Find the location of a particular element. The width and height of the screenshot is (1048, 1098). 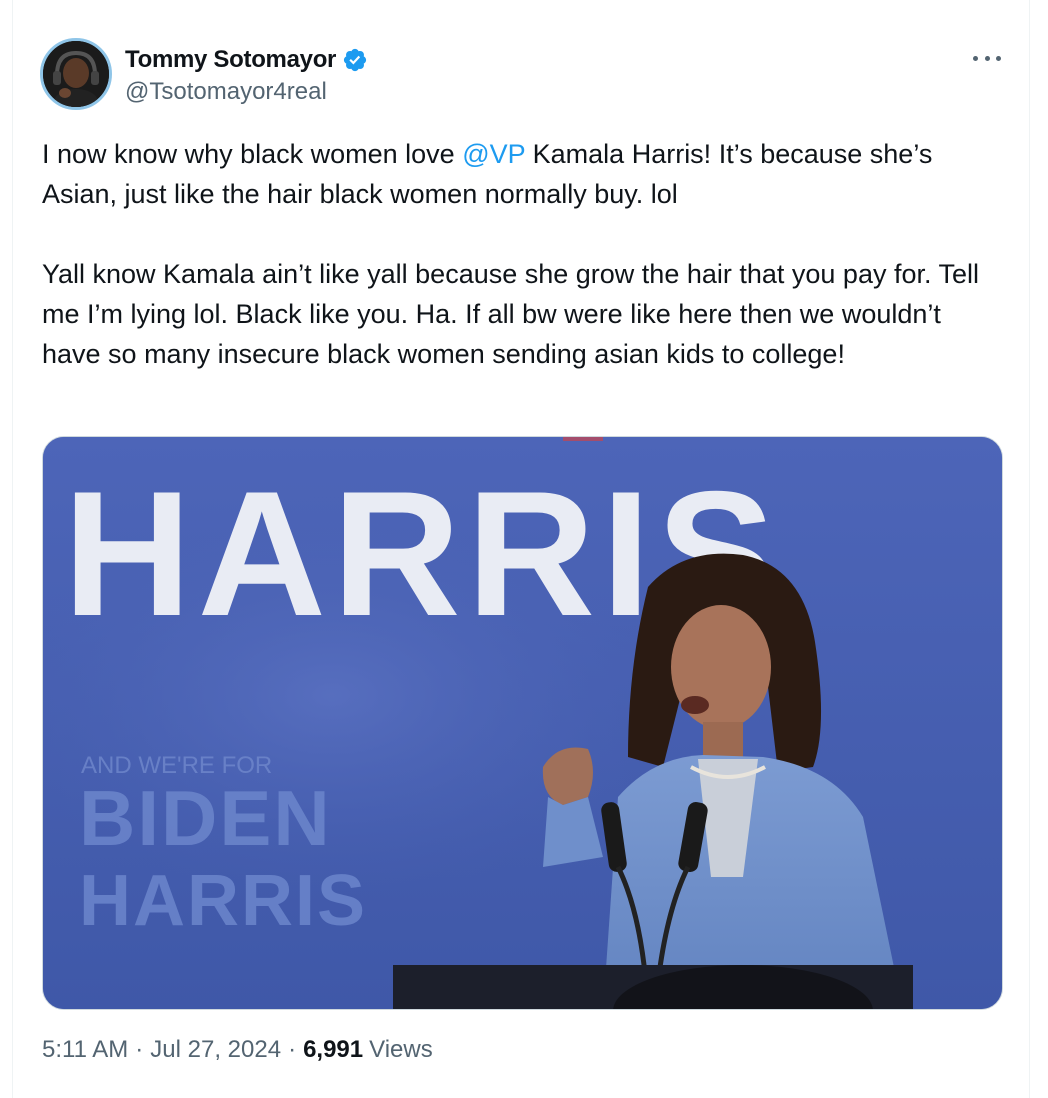

mention-link: @VP is located at coordinates (493, 154).